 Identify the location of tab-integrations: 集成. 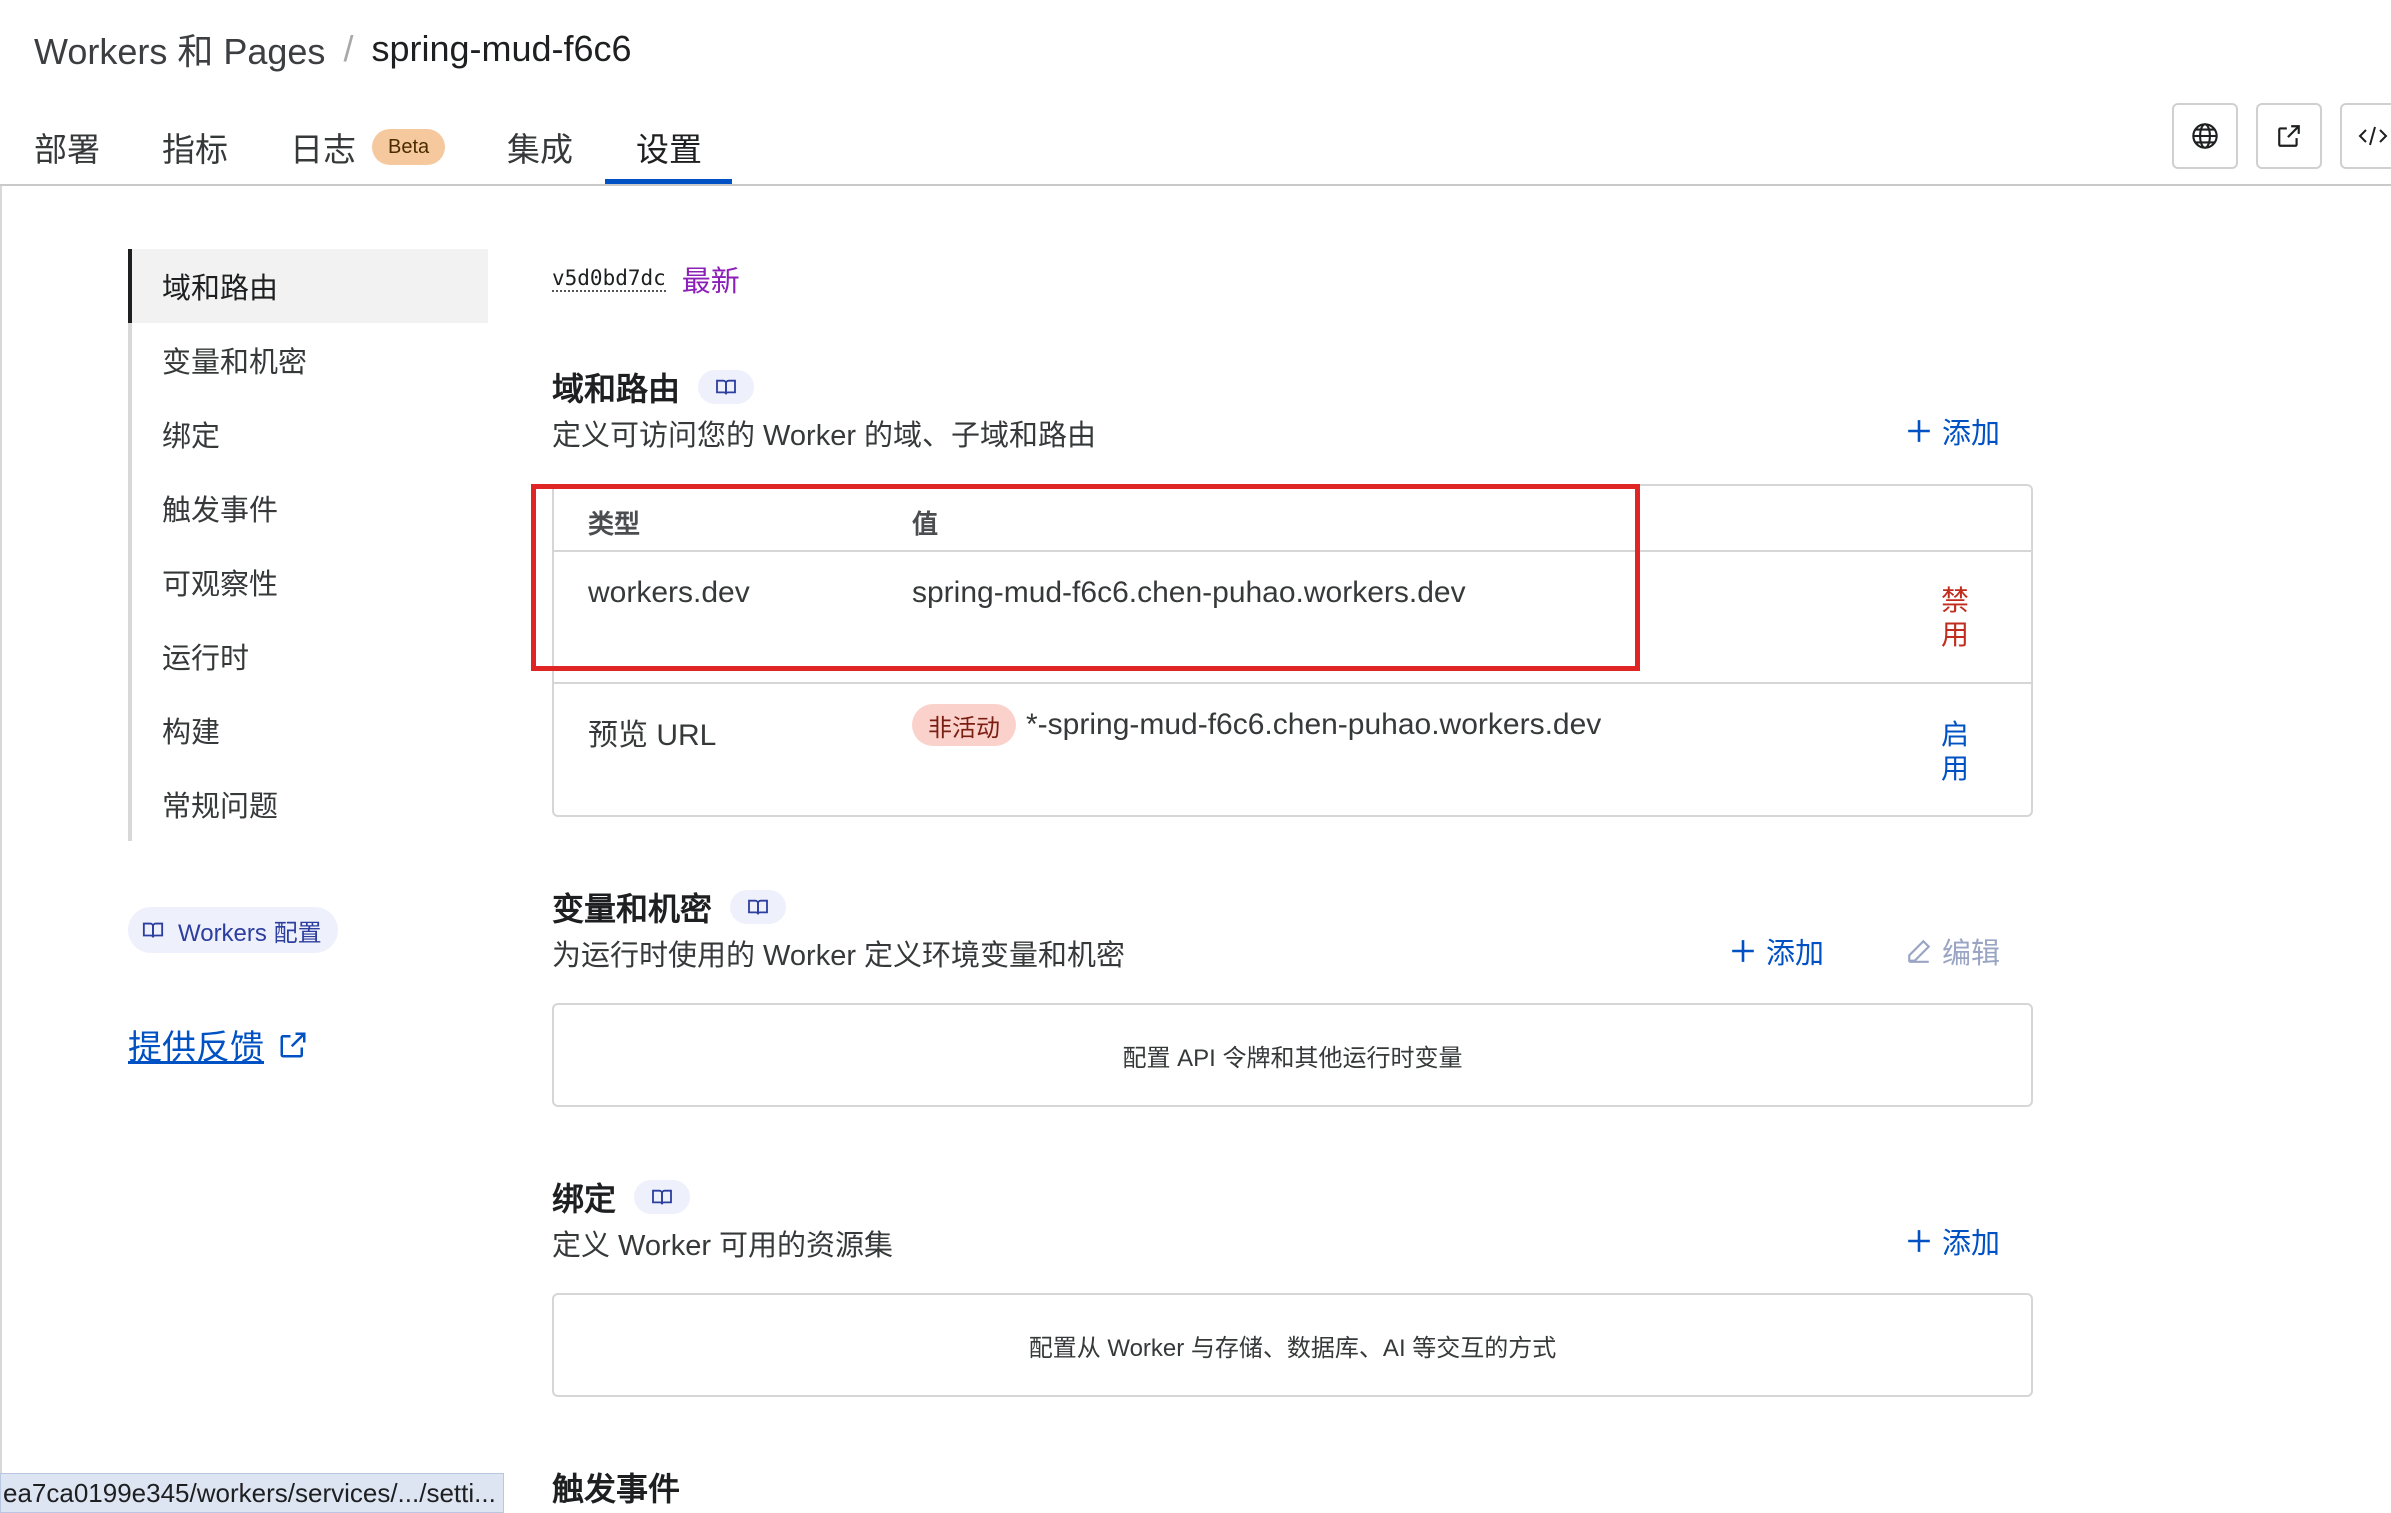
(540, 146).